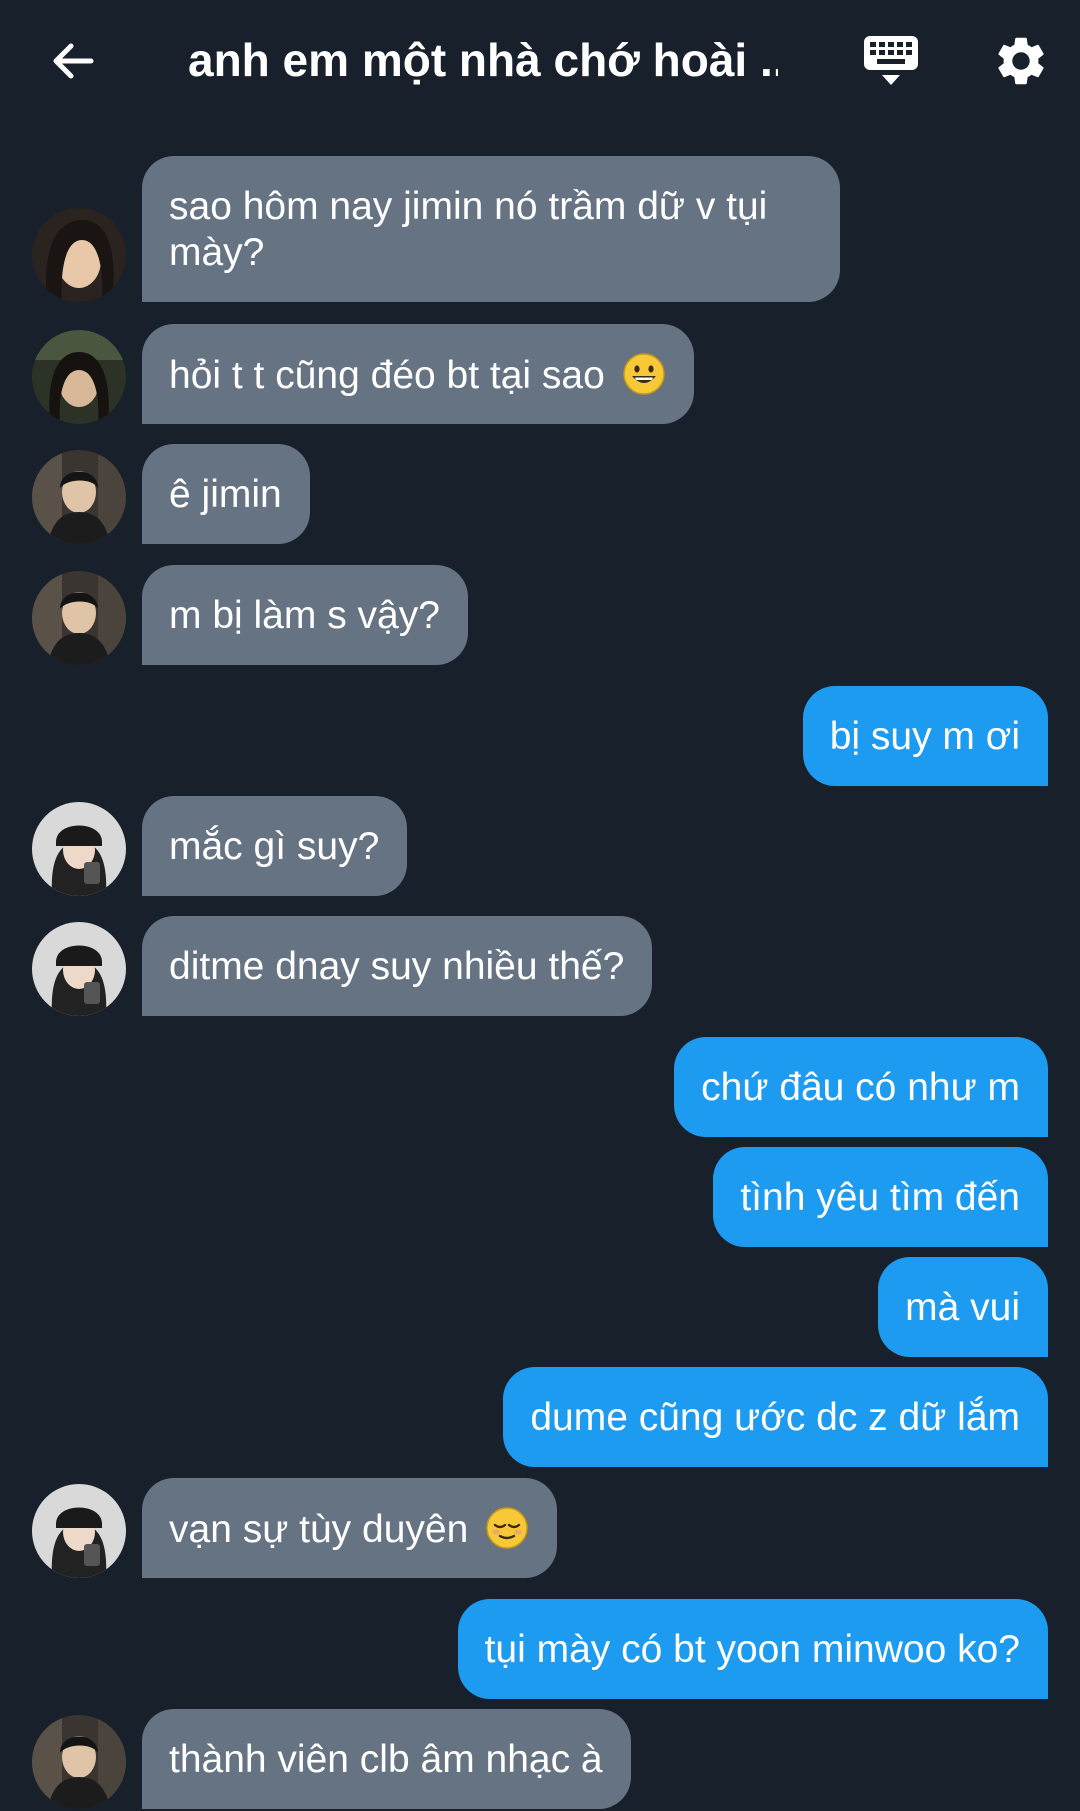 Image resolution: width=1080 pixels, height=1811 pixels. I want to click on message-bubble-incoming: sao hôm nay jimin nó trầm dữ v tụi mày?, so click(491, 229).